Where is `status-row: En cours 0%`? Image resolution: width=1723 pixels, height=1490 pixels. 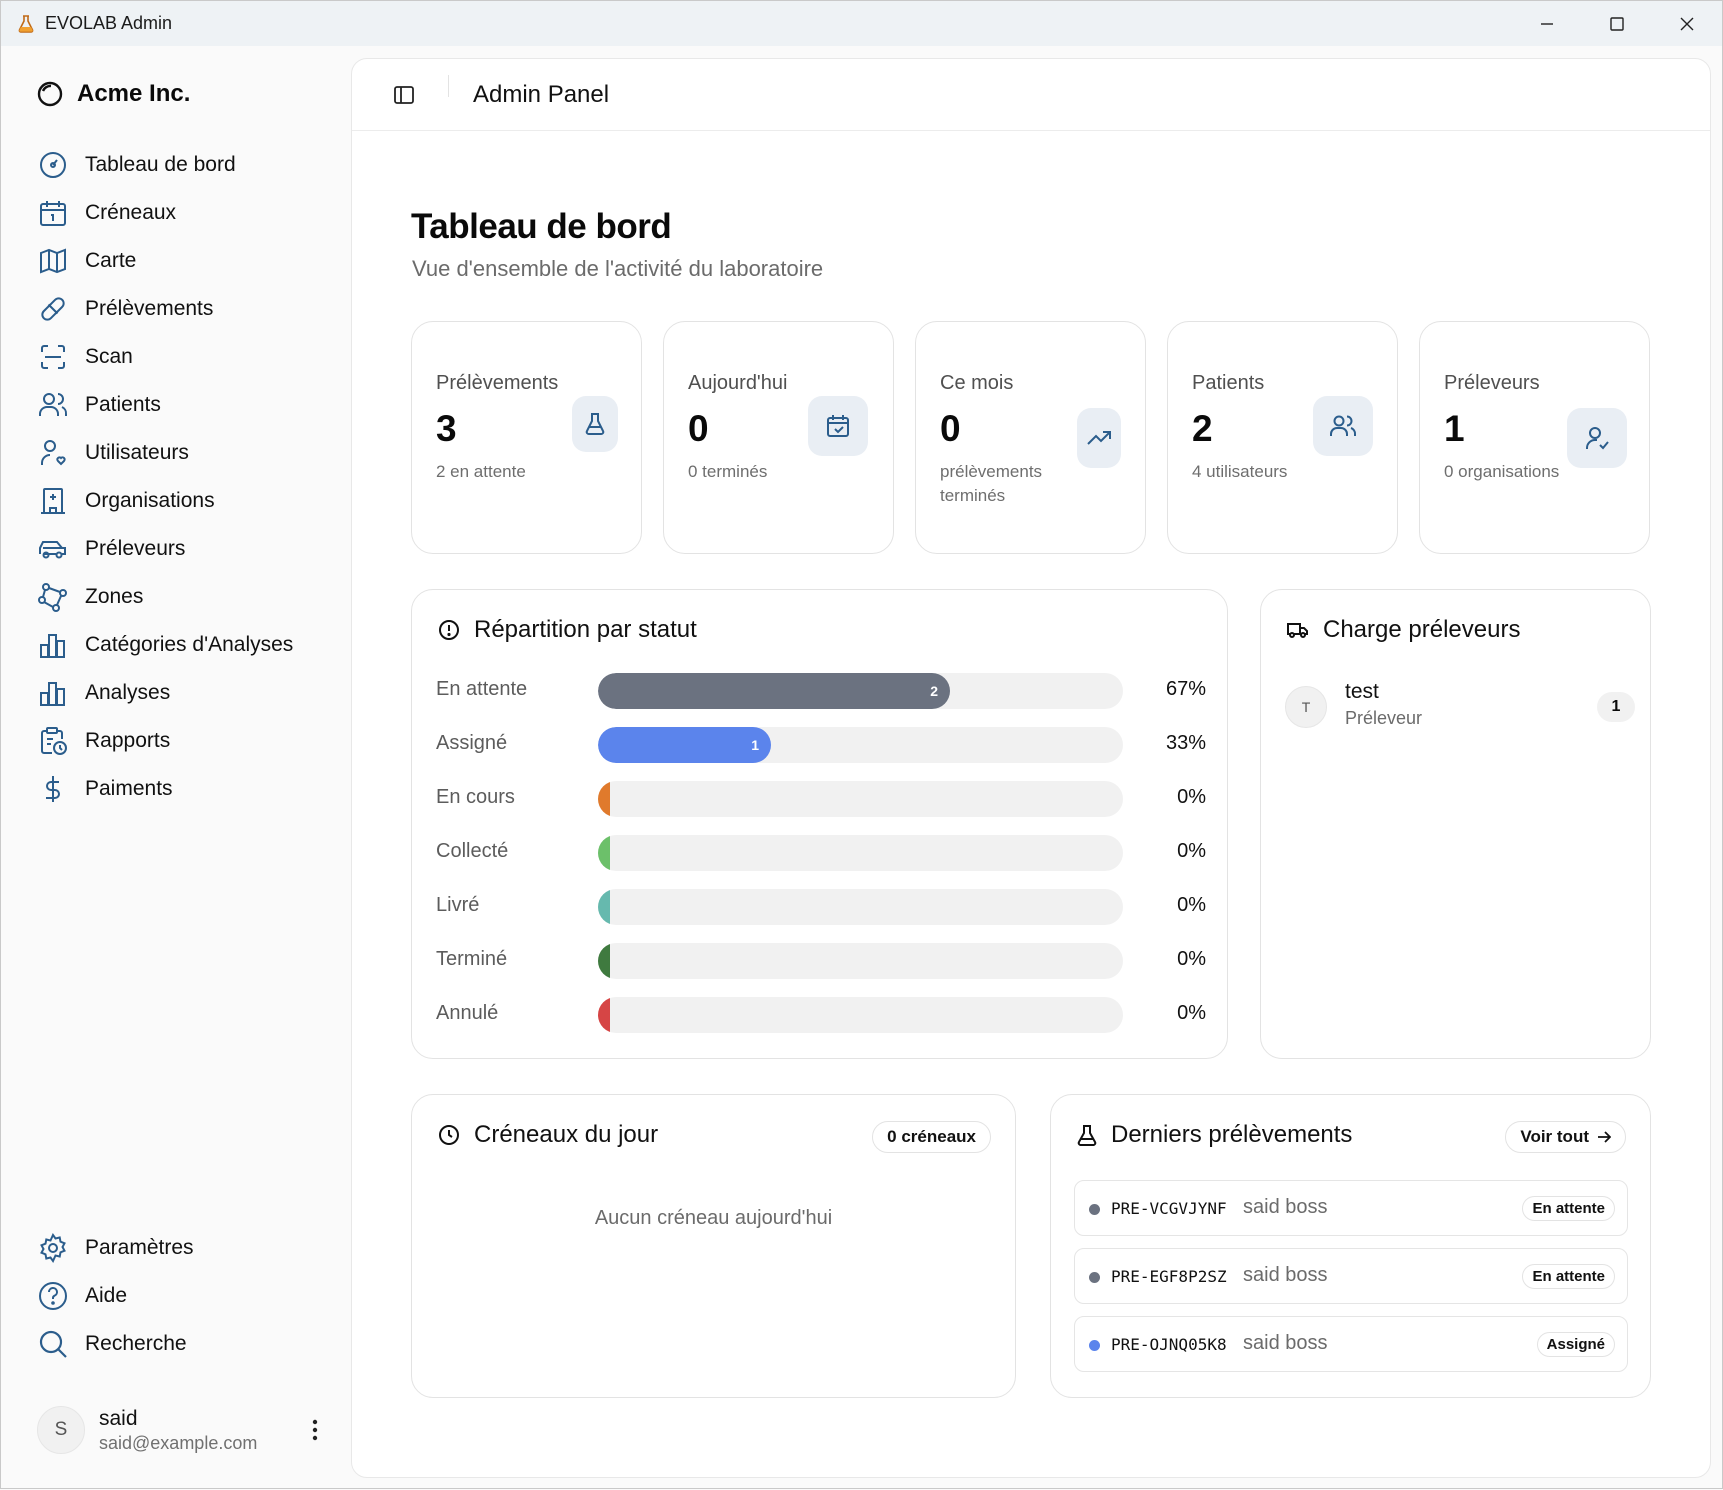
status-row: En cours 0% is located at coordinates (836, 798).